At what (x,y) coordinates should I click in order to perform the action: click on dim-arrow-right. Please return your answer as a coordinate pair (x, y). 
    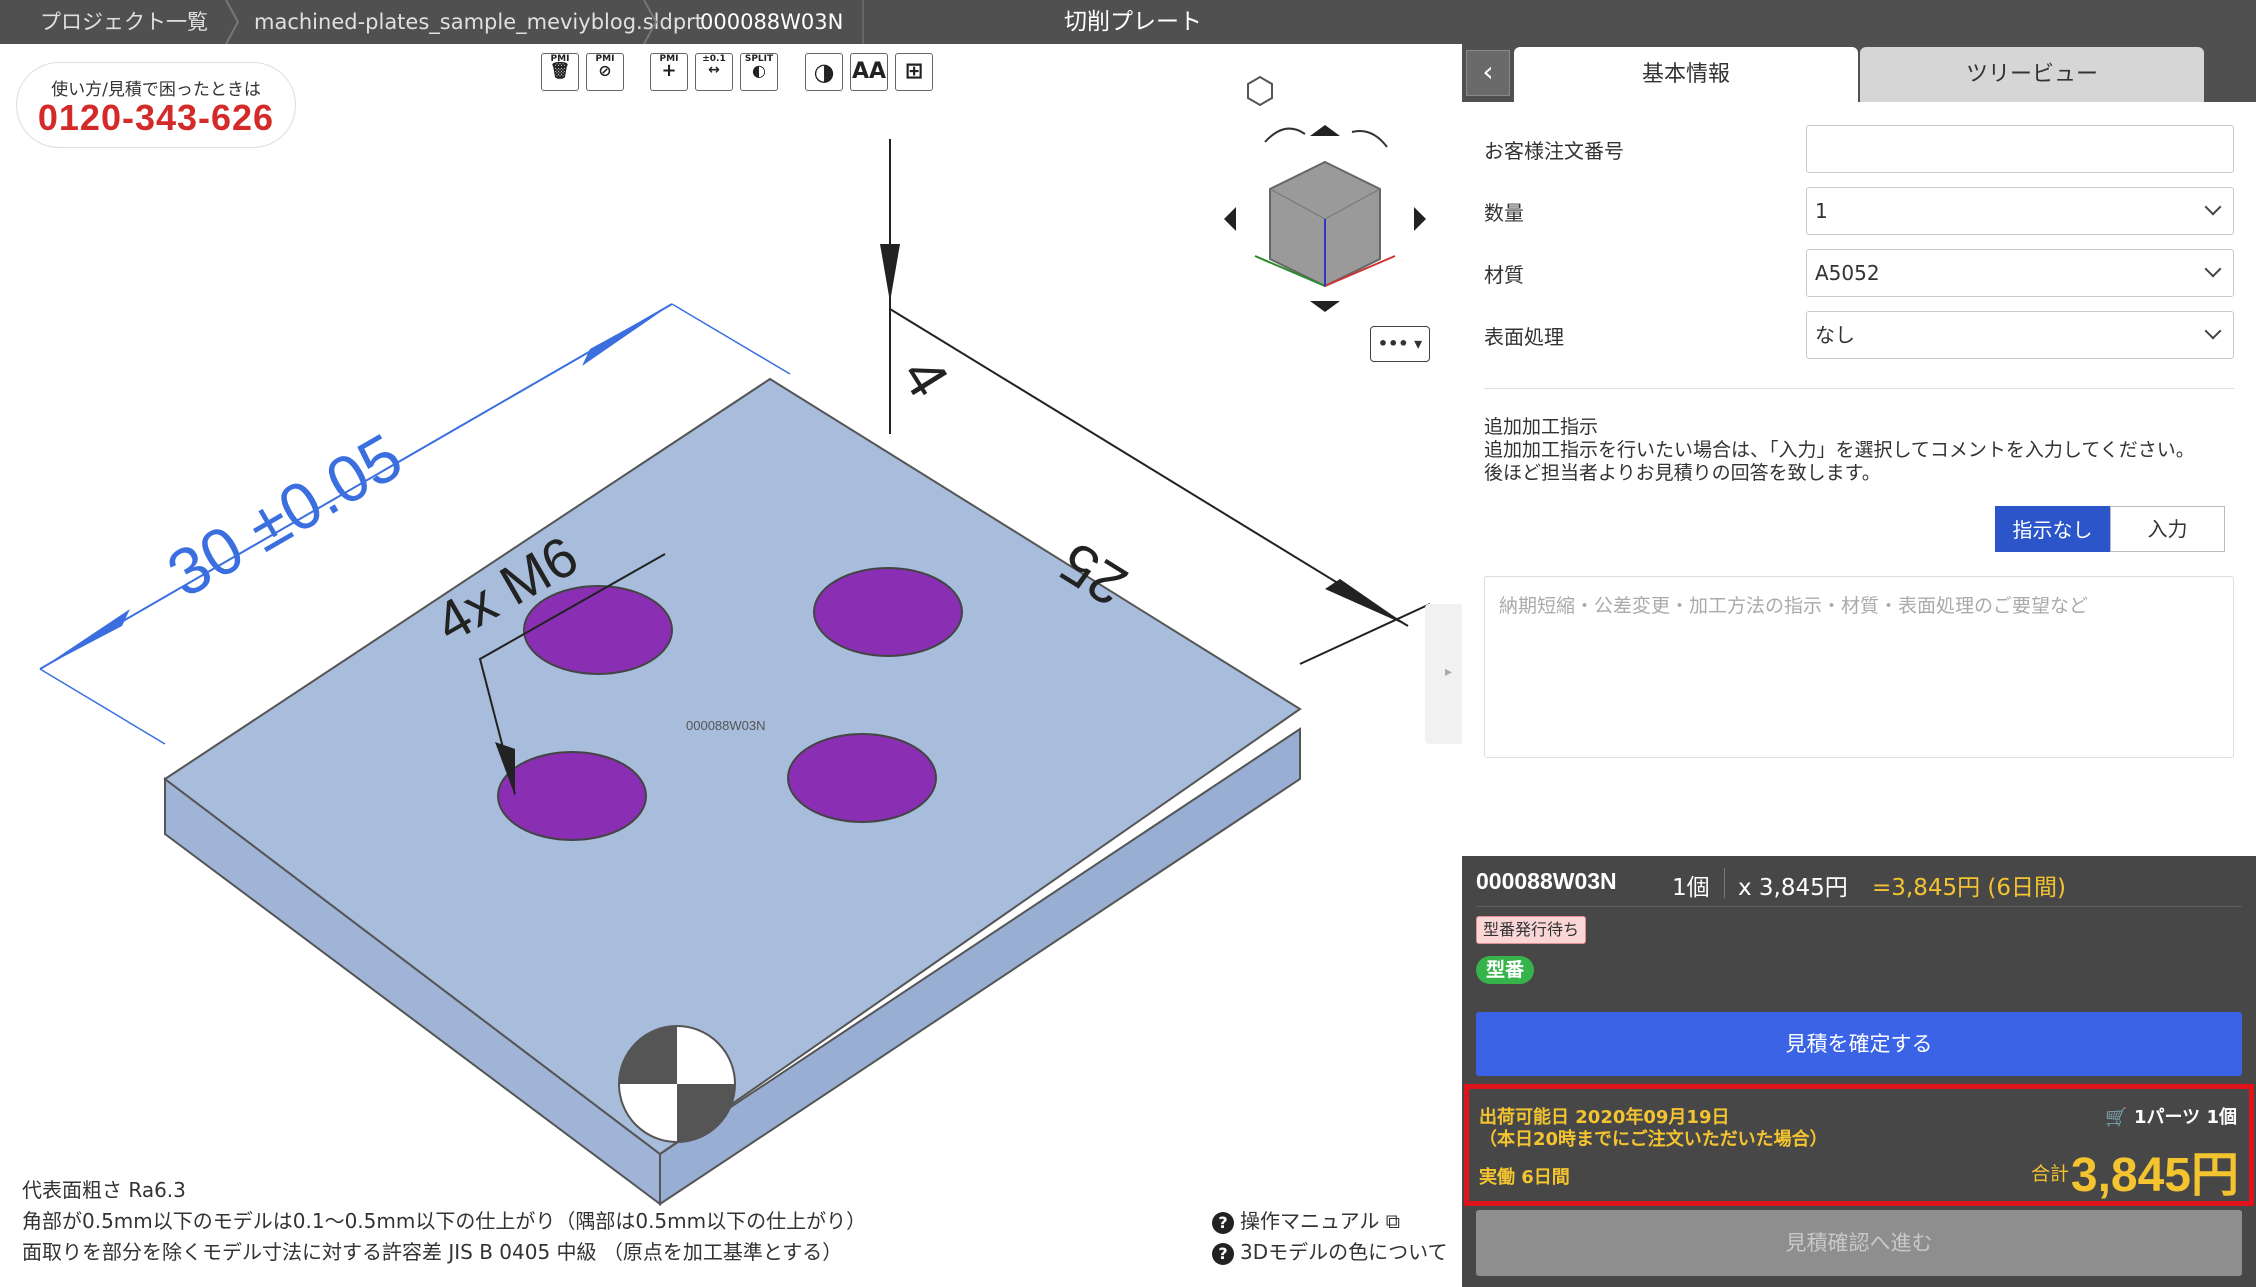
    Looking at the image, I should click on (627, 335).